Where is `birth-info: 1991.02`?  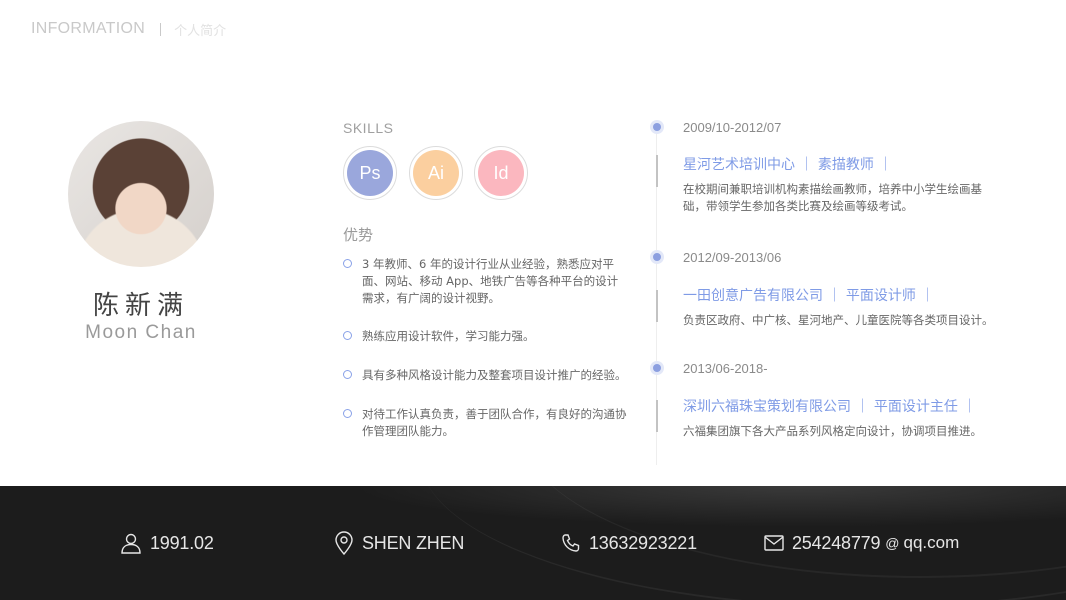 birth-info: 1991.02 is located at coordinates (167, 543).